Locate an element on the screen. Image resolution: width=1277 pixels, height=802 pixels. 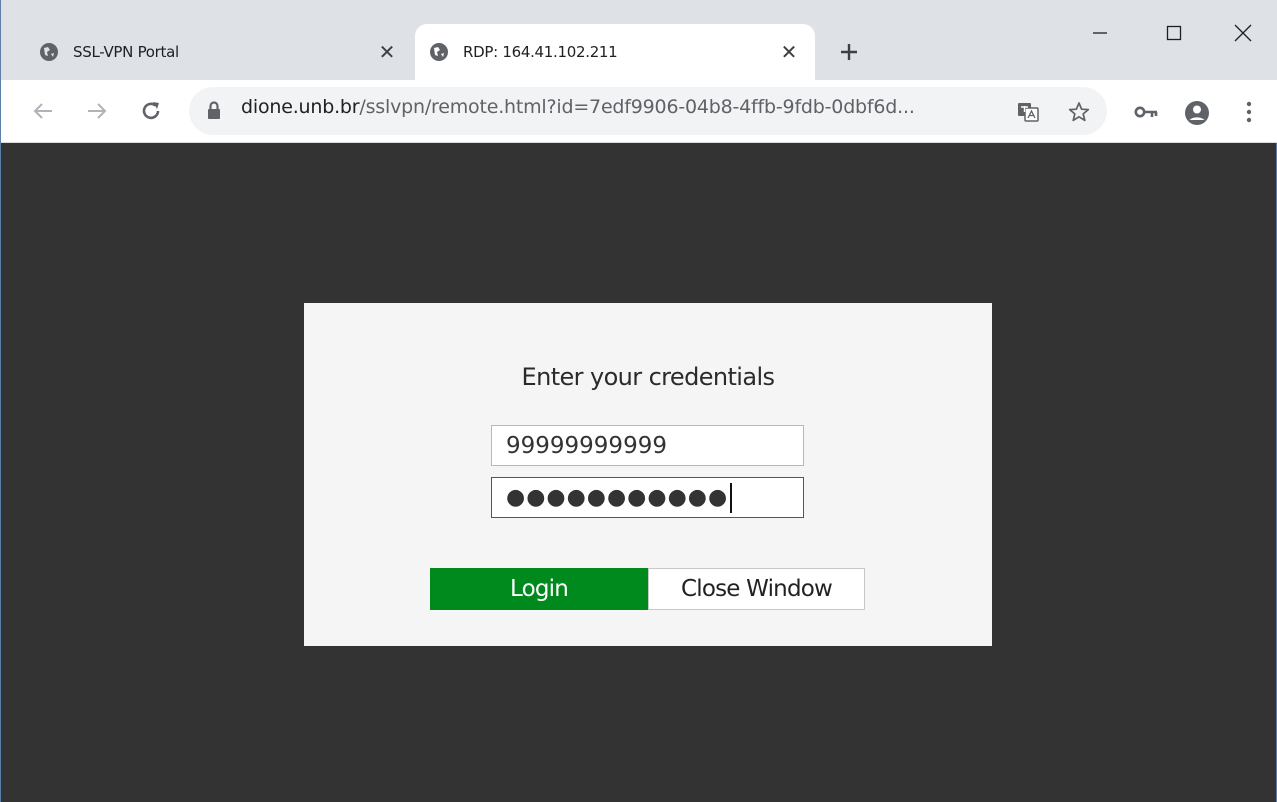
maximize-icon is located at coordinates (1174, 33).